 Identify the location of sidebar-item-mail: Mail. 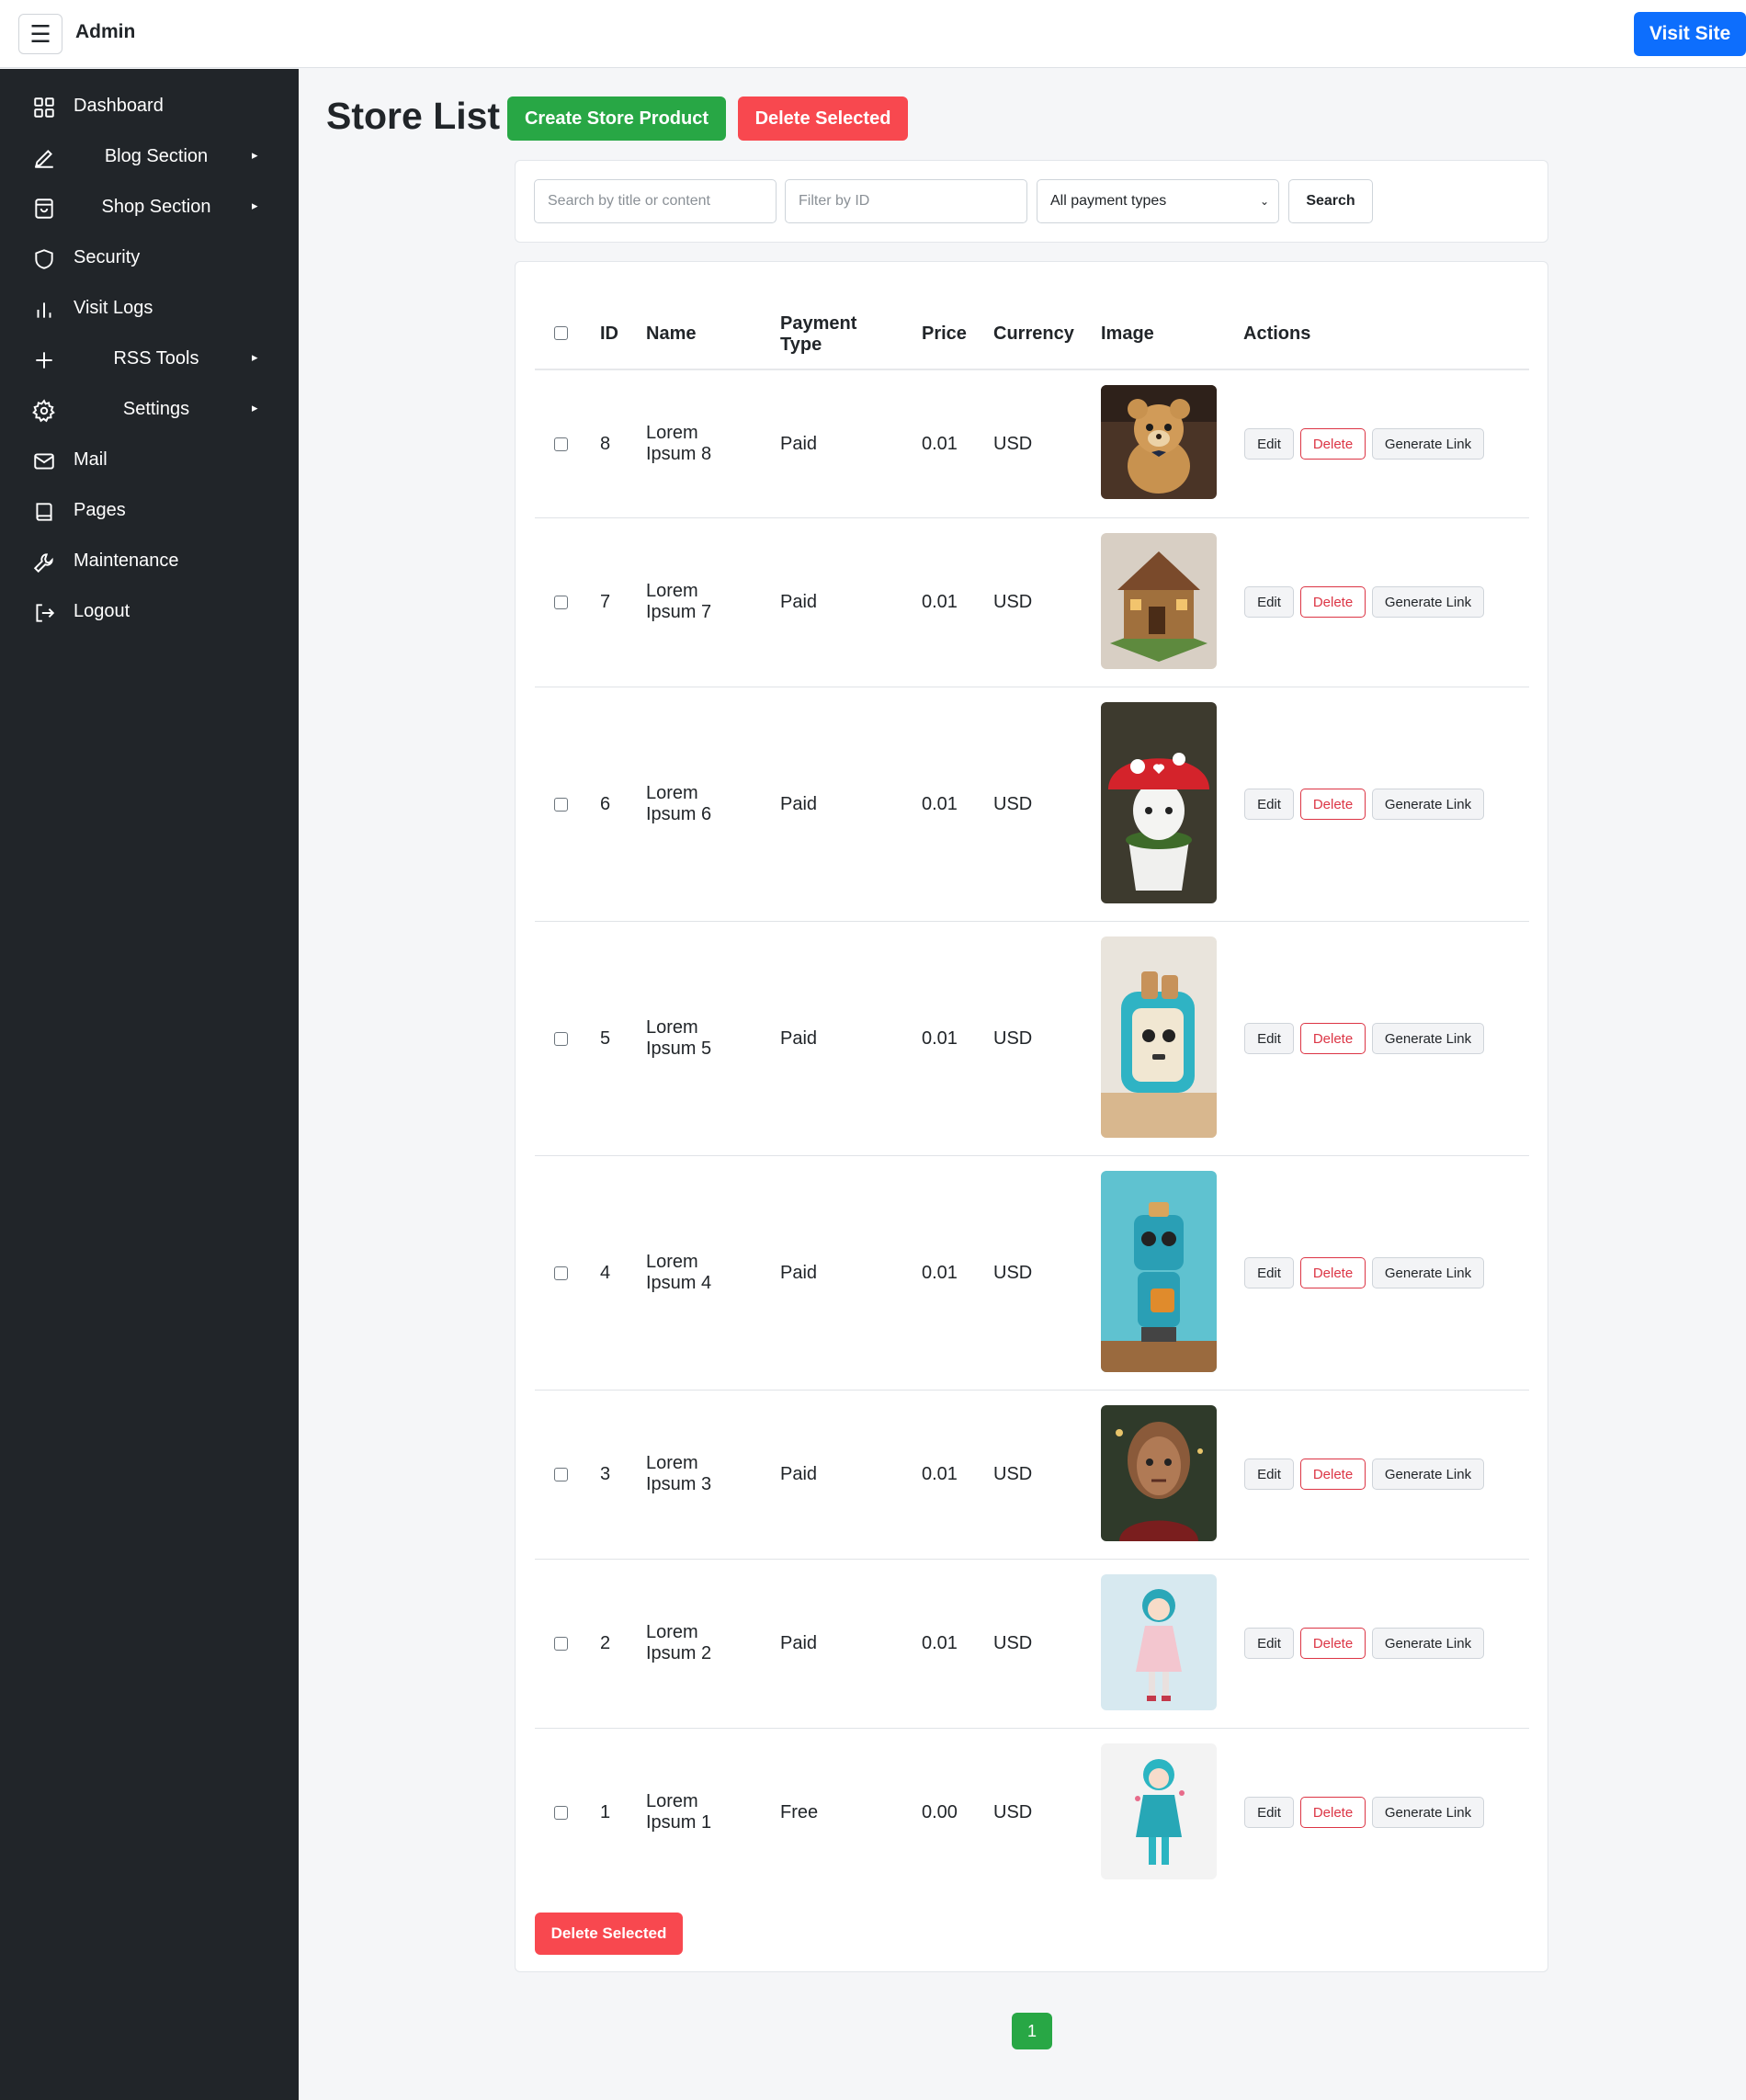
(149, 461).